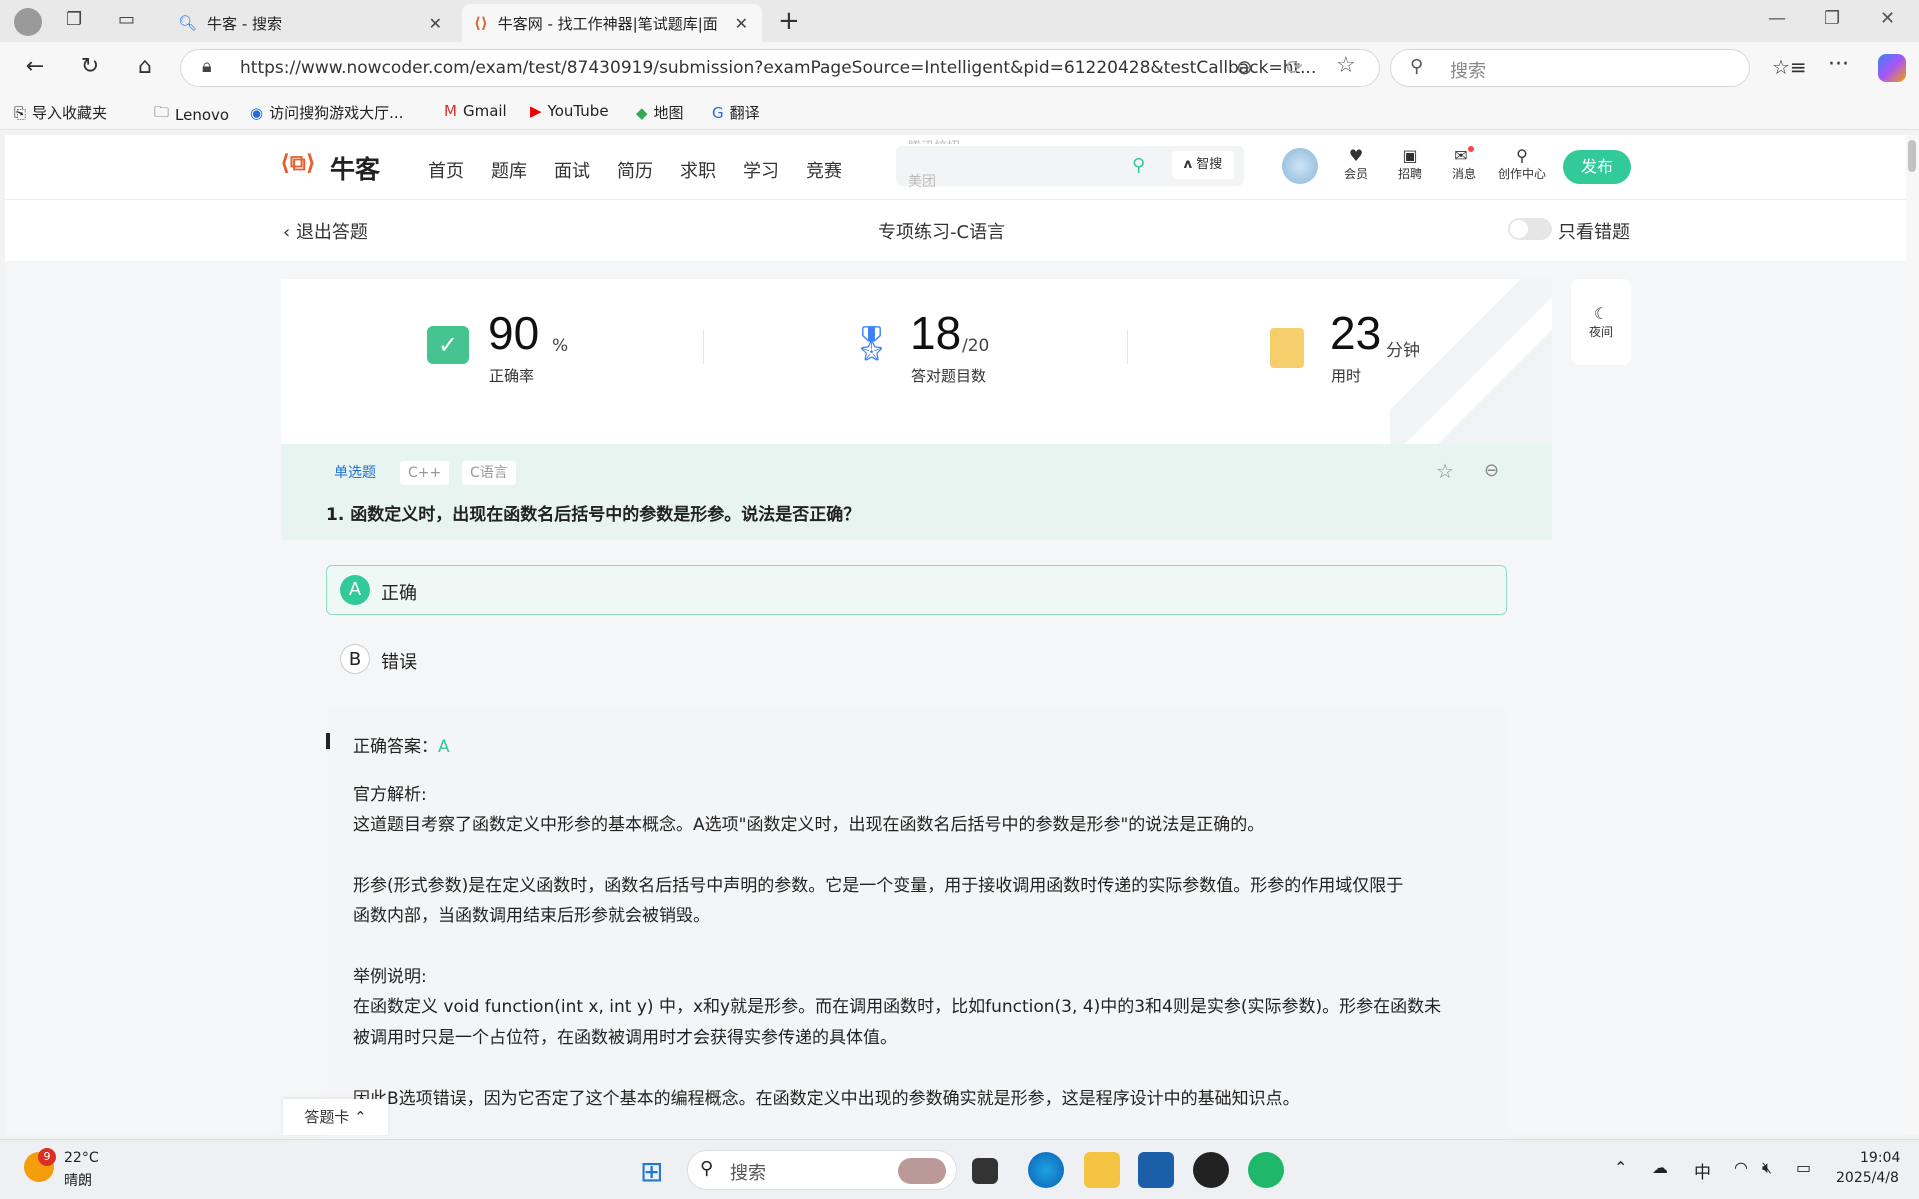  Describe the element at coordinates (1597, 167) in the screenshot. I see `publish-button: 发布` at that location.